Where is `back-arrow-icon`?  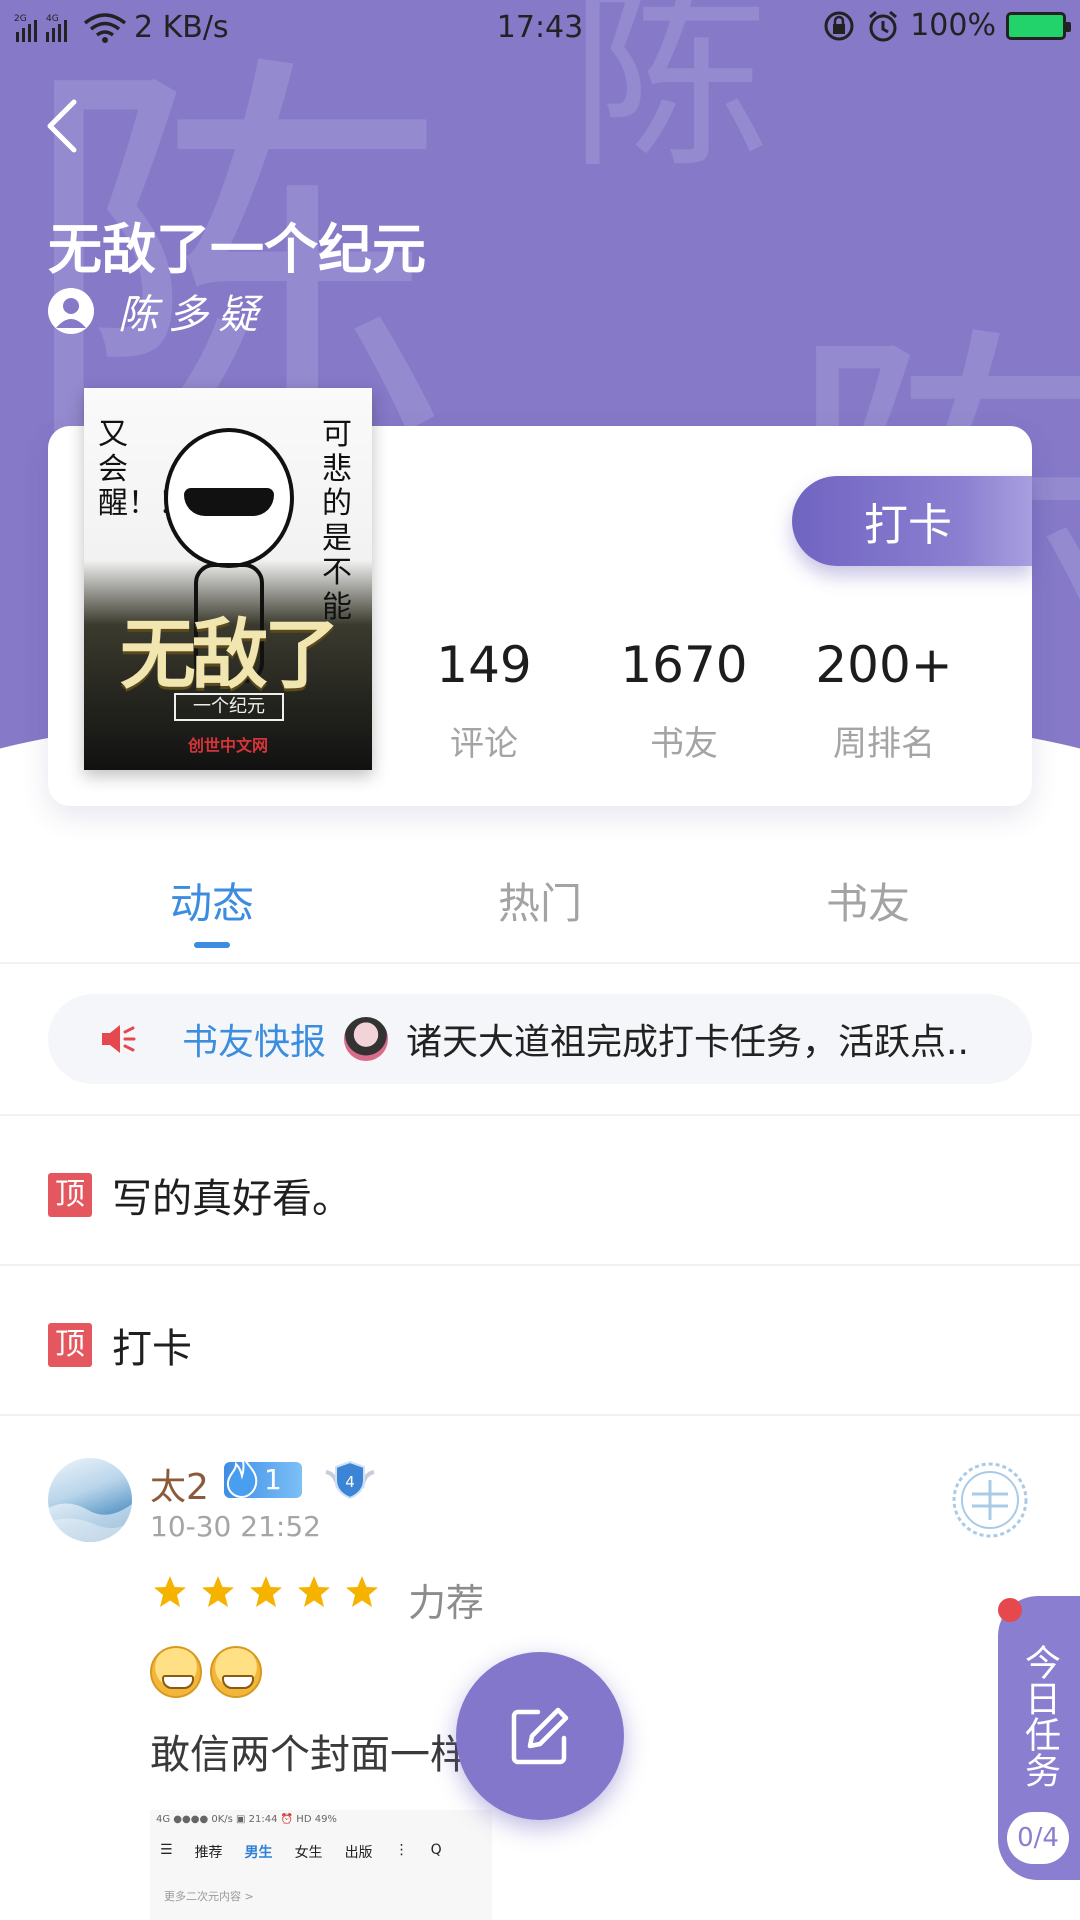
back-arrow-icon is located at coordinates (64, 126).